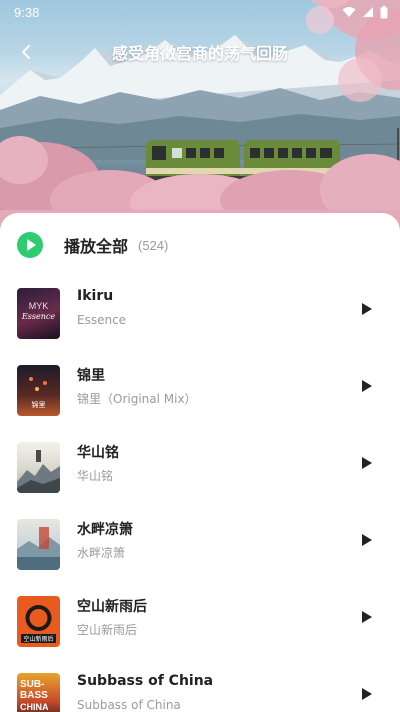 The height and width of the screenshot is (712, 400). Describe the element at coordinates (30, 245) in the screenshot. I see `play-circle-icon` at that location.